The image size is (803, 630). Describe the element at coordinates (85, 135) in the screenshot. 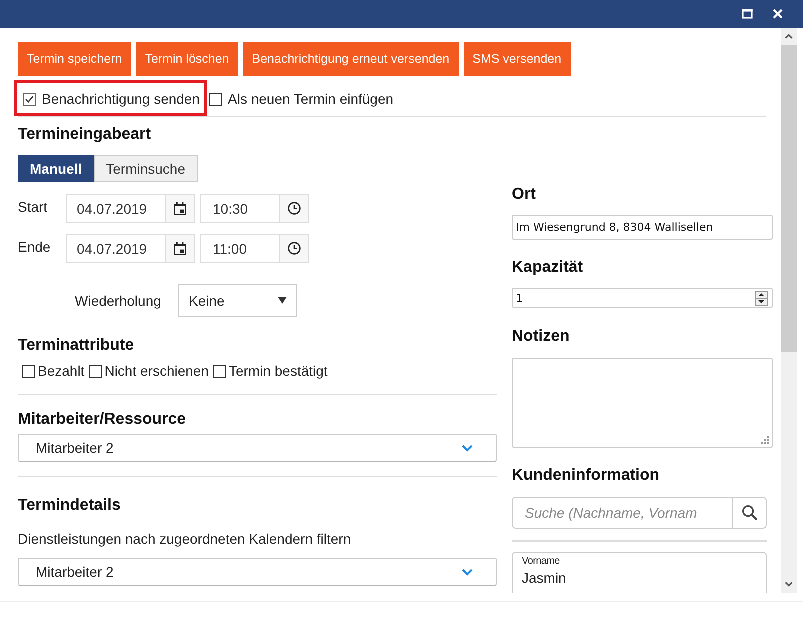

I see `section-heading: Termineingabeart` at that location.